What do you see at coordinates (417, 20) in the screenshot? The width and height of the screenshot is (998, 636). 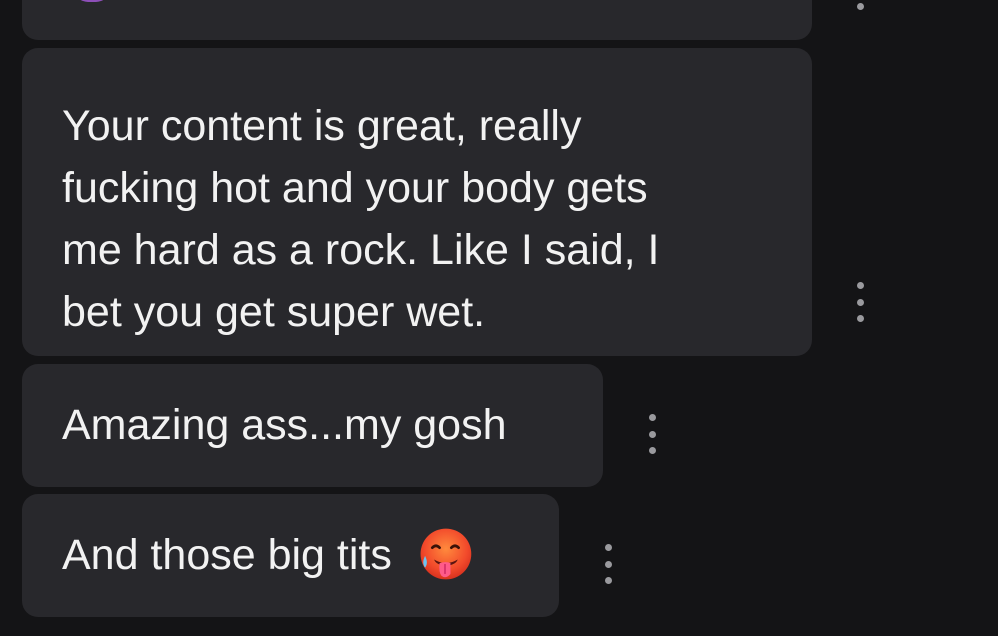 I see `message-bubble-partial` at bounding box center [417, 20].